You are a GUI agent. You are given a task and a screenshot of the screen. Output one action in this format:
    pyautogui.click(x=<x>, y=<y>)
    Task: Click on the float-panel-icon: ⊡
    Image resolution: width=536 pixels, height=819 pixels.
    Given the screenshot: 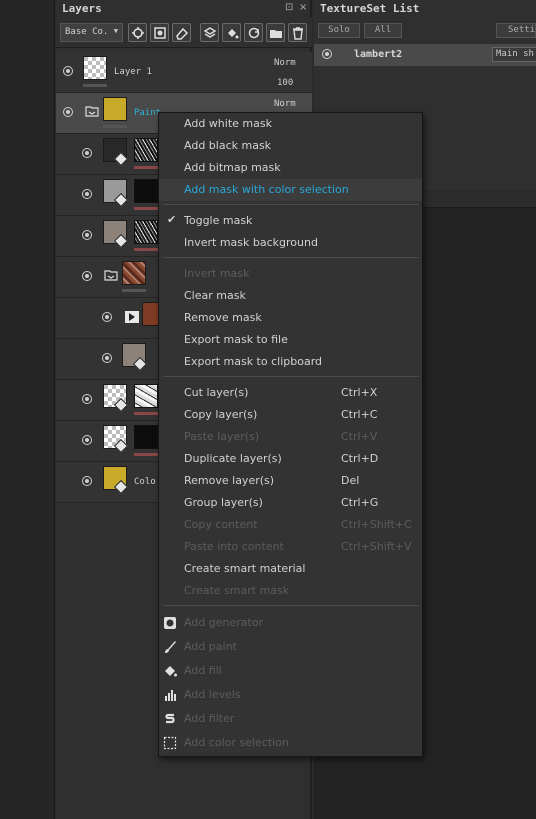 What is the action you would take?
    pyautogui.click(x=289, y=7)
    